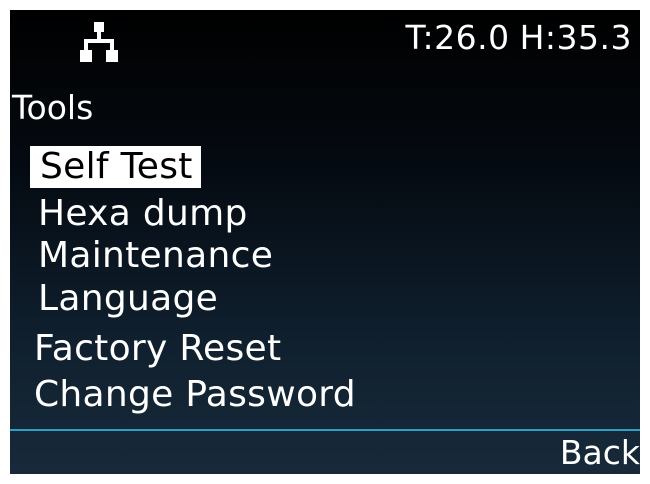 This screenshot has width=650, height=484. What do you see at coordinates (195, 395) in the screenshot?
I see `menu-item-change-password: Change Password` at bounding box center [195, 395].